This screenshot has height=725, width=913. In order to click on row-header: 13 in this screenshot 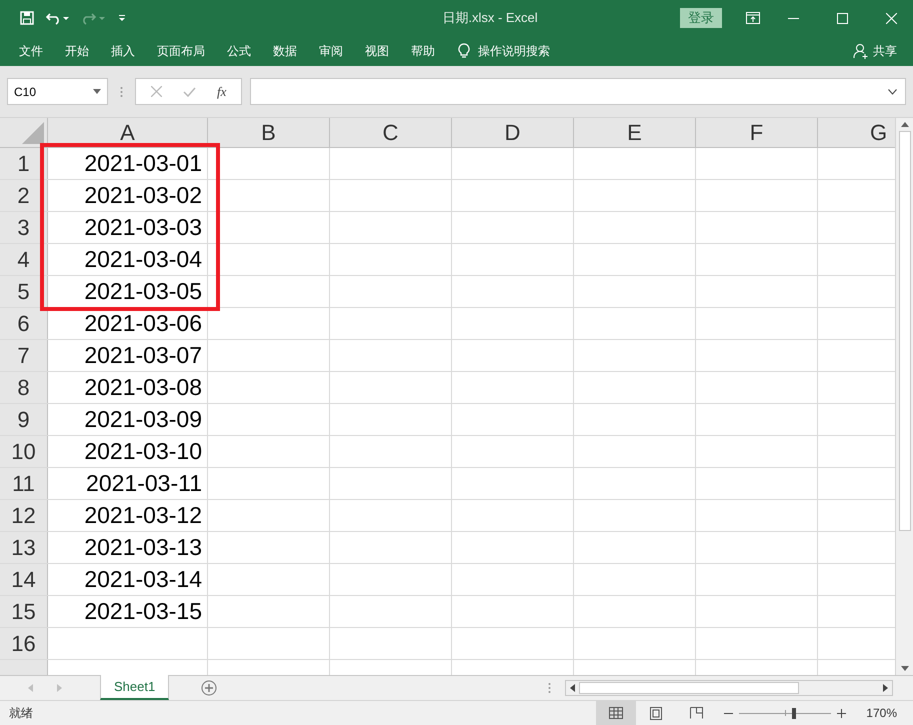, I will do `click(24, 547)`.